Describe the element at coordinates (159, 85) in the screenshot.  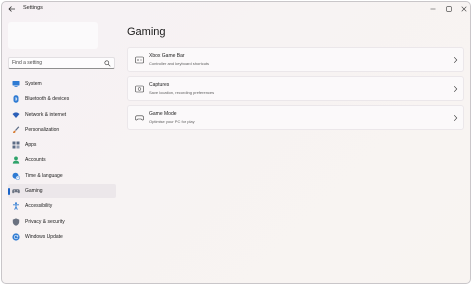
I see `card-title: Captures` at that location.